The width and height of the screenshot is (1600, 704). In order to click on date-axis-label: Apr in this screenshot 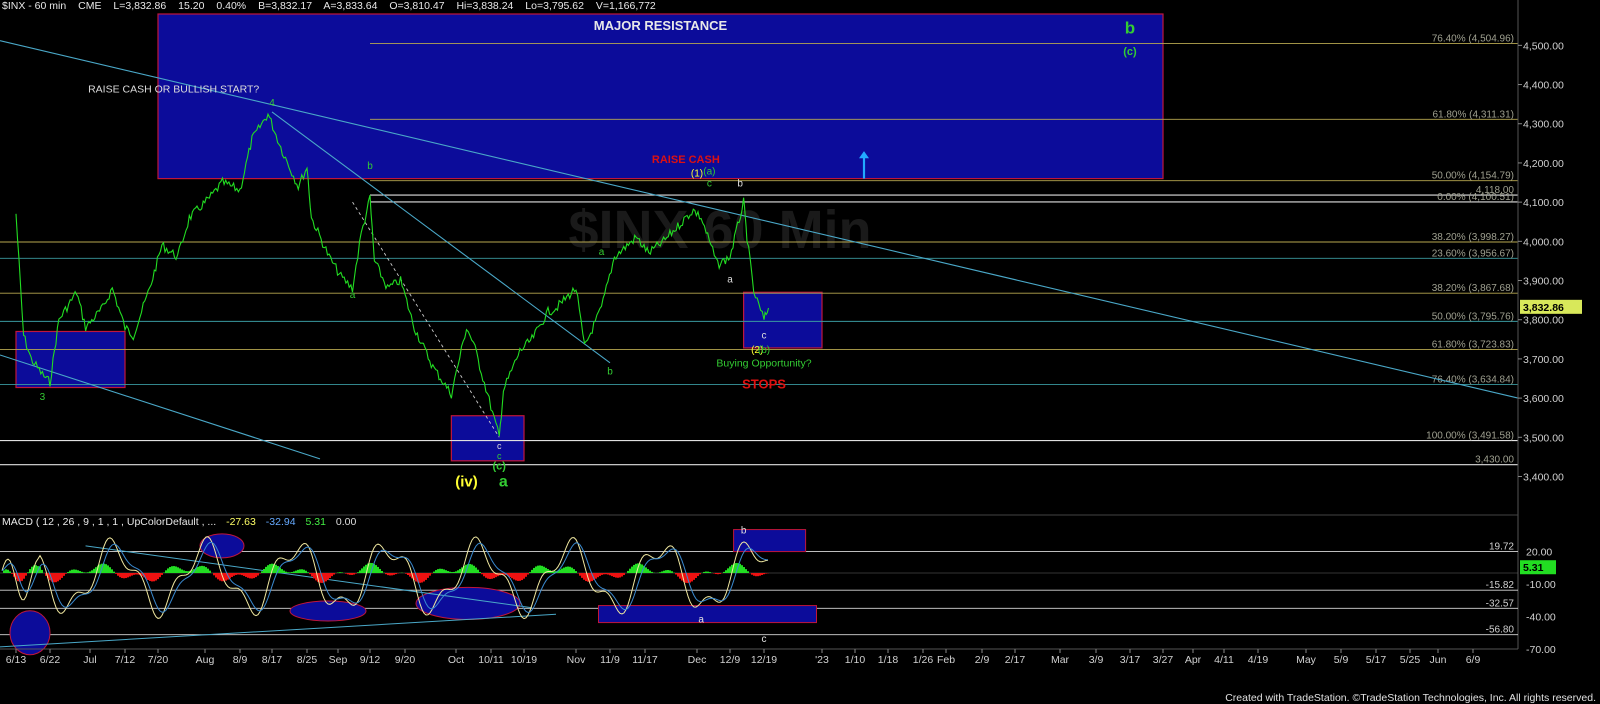, I will do `click(1193, 660)`.